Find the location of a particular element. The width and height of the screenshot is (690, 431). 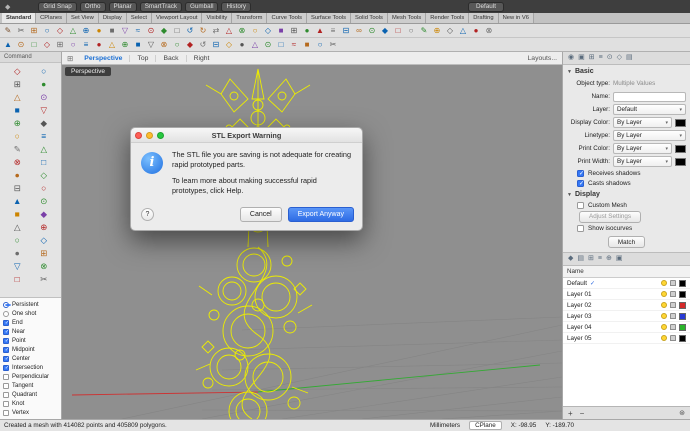

print-width-dropdown: By Layer is located at coordinates (642, 161).